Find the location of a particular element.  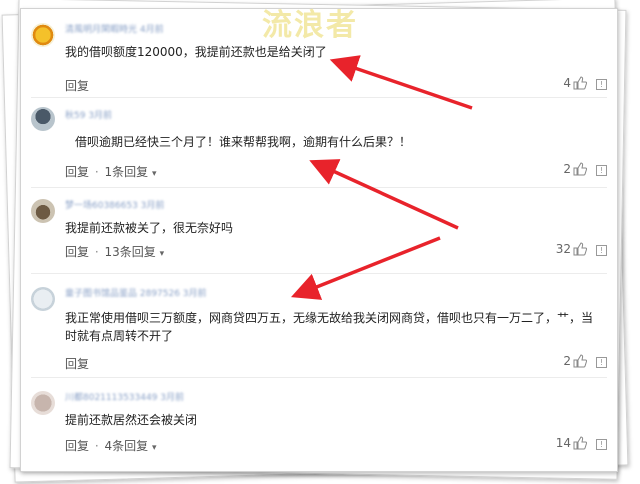

like-count: 4 is located at coordinates (567, 83).